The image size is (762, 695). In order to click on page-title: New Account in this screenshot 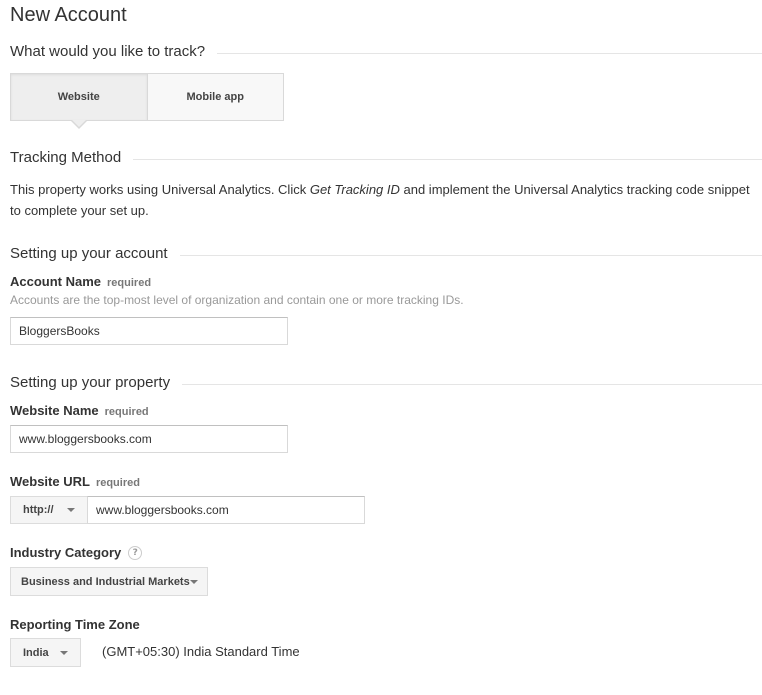, I will do `click(68, 15)`.